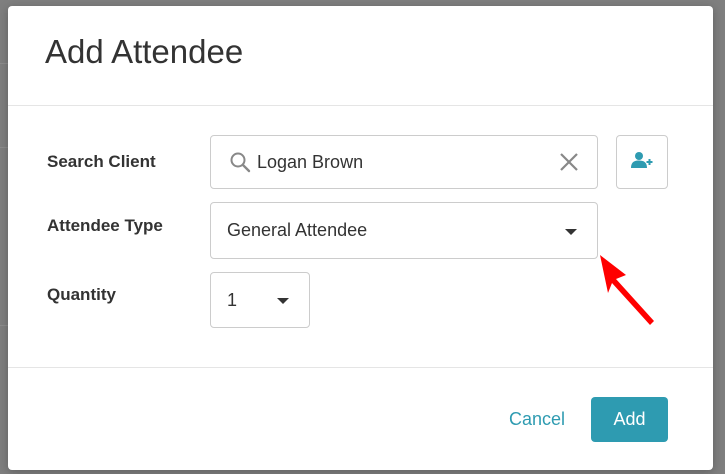 The width and height of the screenshot is (725, 474). What do you see at coordinates (144, 51) in the screenshot?
I see `dialog-title: Add Attendee` at bounding box center [144, 51].